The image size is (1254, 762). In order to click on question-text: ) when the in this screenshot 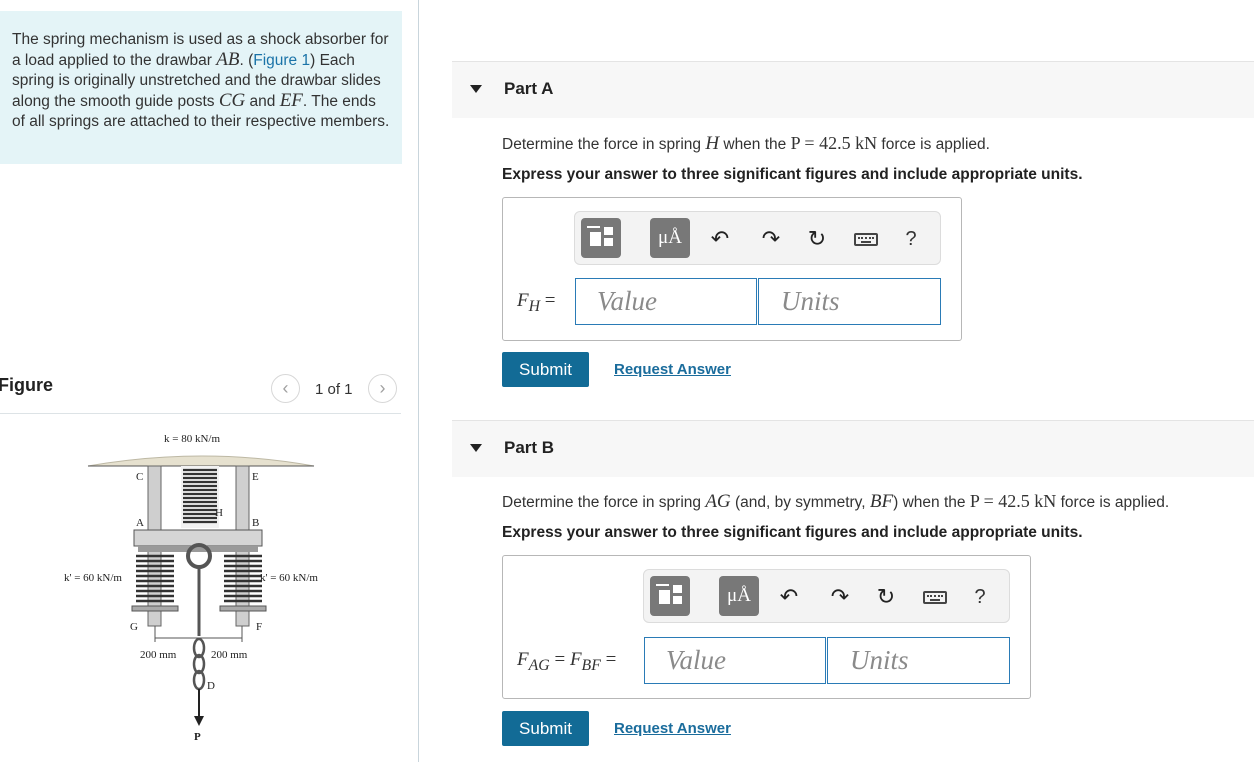, I will do `click(931, 502)`.